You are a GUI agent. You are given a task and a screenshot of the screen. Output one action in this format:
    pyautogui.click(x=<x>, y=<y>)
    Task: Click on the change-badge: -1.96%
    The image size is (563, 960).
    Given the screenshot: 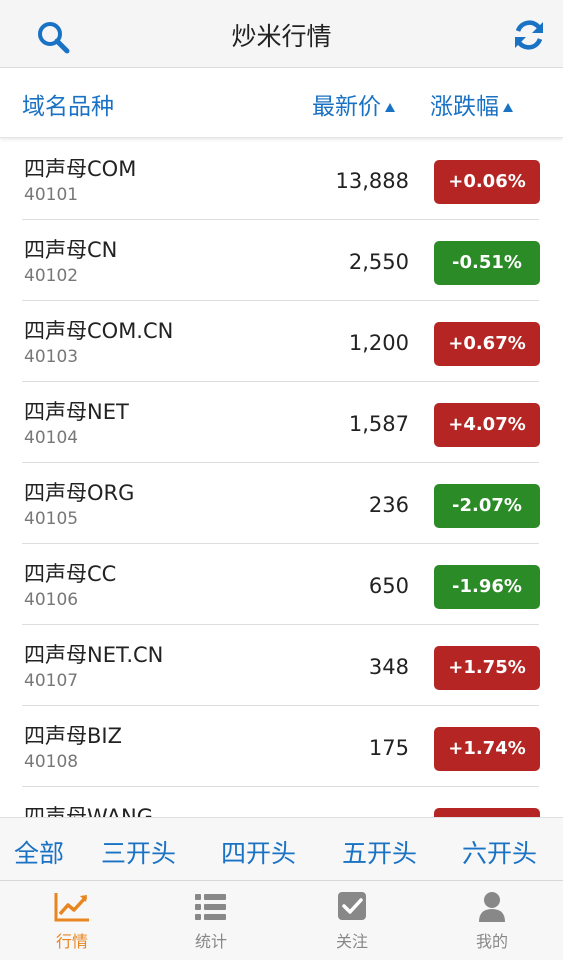 What is the action you would take?
    pyautogui.click(x=487, y=587)
    